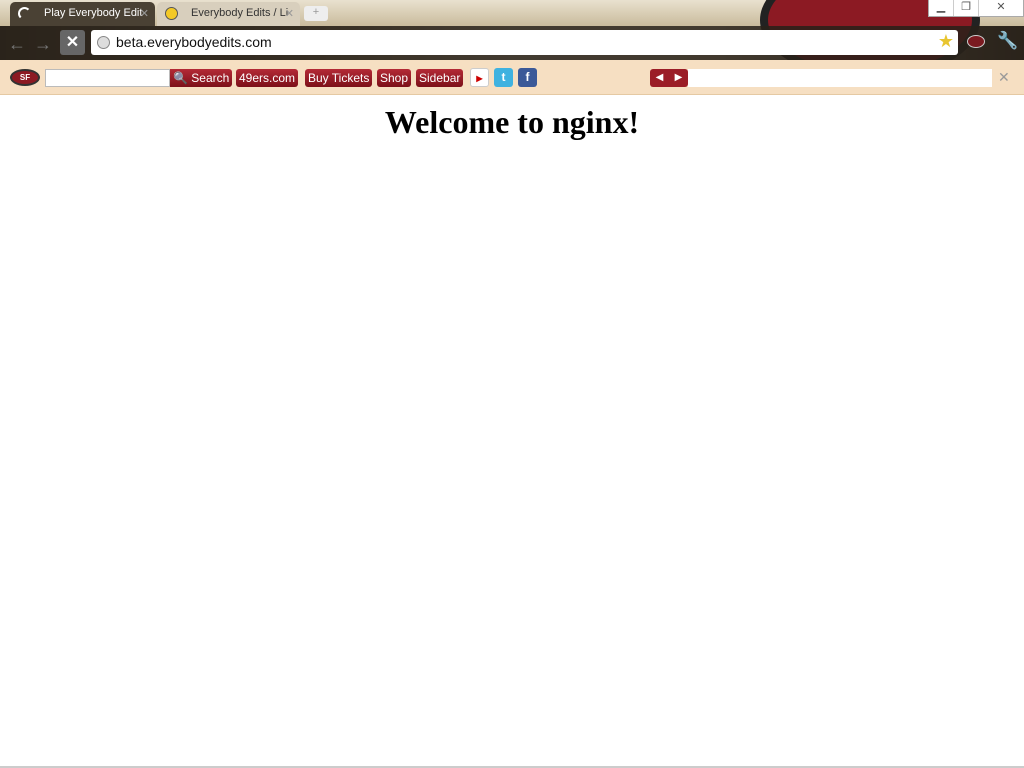 This screenshot has width=1024, height=768. What do you see at coordinates (1001, 8) in the screenshot?
I see `close-window-button: ✕` at bounding box center [1001, 8].